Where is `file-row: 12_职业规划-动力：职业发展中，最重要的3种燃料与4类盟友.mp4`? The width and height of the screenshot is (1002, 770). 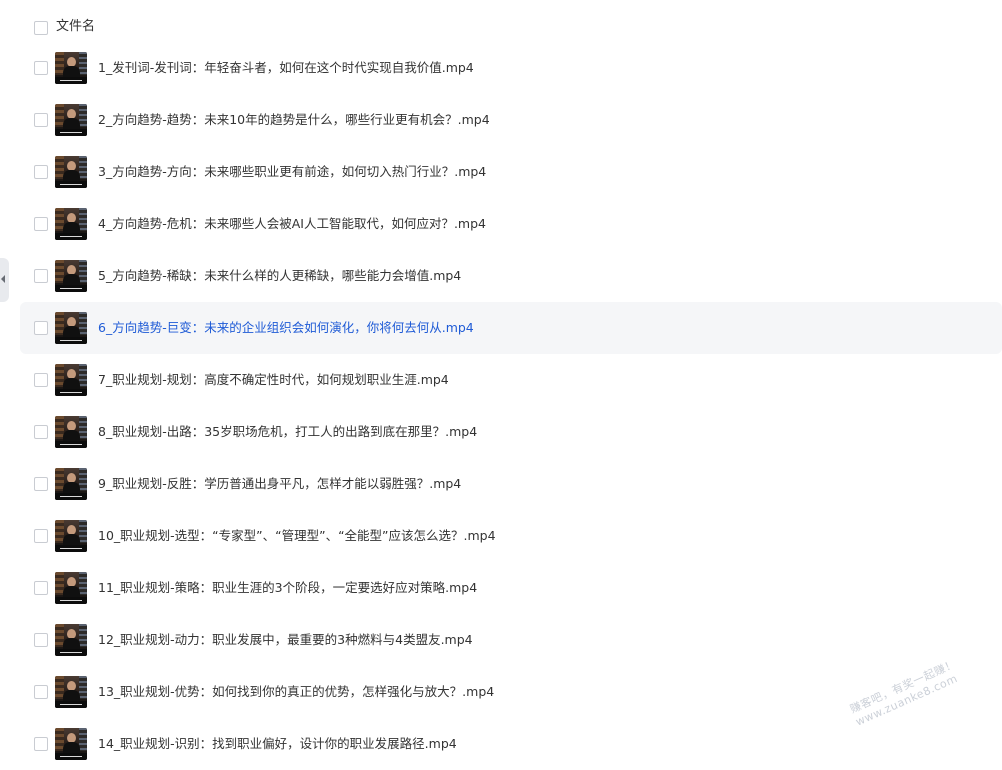 file-row: 12_职业规划-动力：职业发展中，最重要的3种燃料与4类盟友.mp4 is located at coordinates (511, 640).